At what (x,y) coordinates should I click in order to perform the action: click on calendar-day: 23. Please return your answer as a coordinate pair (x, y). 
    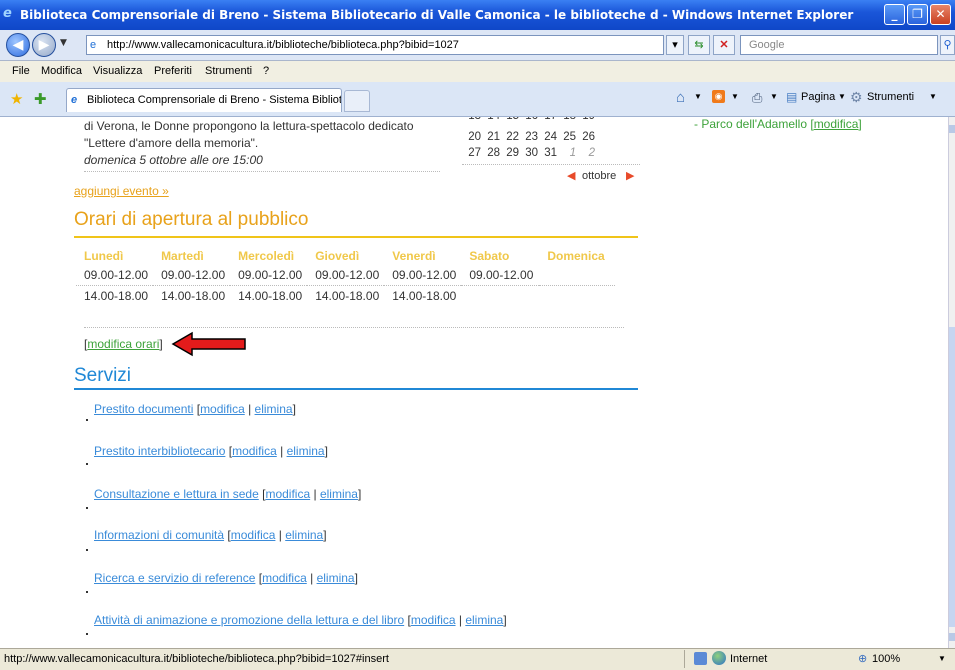
    Looking at the image, I should click on (528, 137).